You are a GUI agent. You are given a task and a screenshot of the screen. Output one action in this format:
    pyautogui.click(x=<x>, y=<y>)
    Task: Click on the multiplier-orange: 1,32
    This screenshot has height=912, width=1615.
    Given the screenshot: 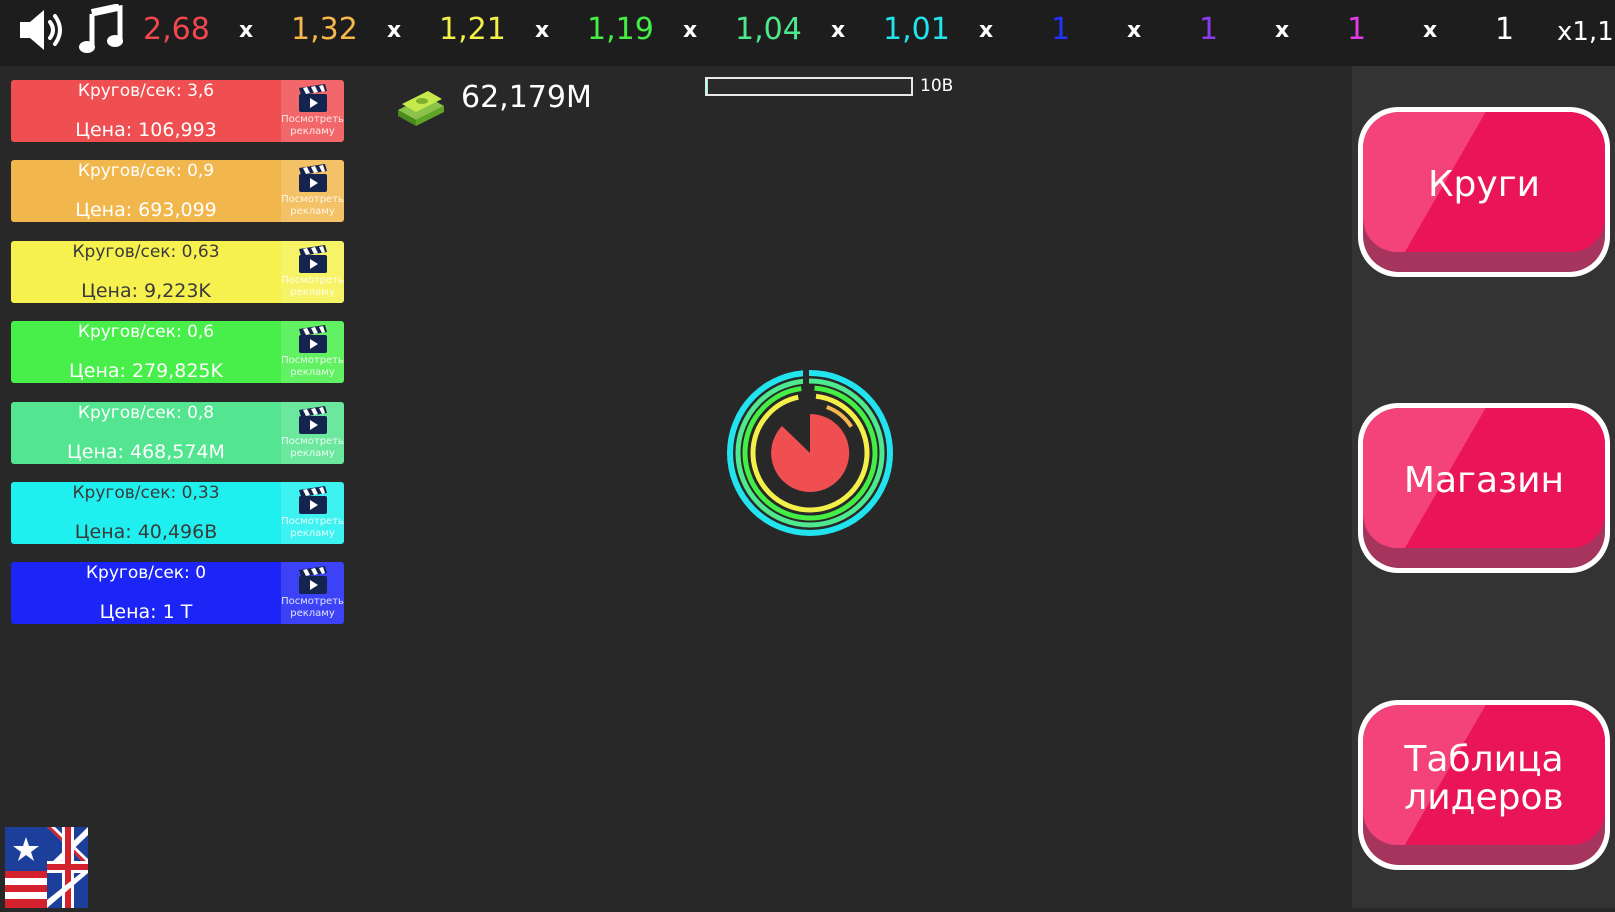 What is the action you would take?
    pyautogui.click(x=324, y=29)
    